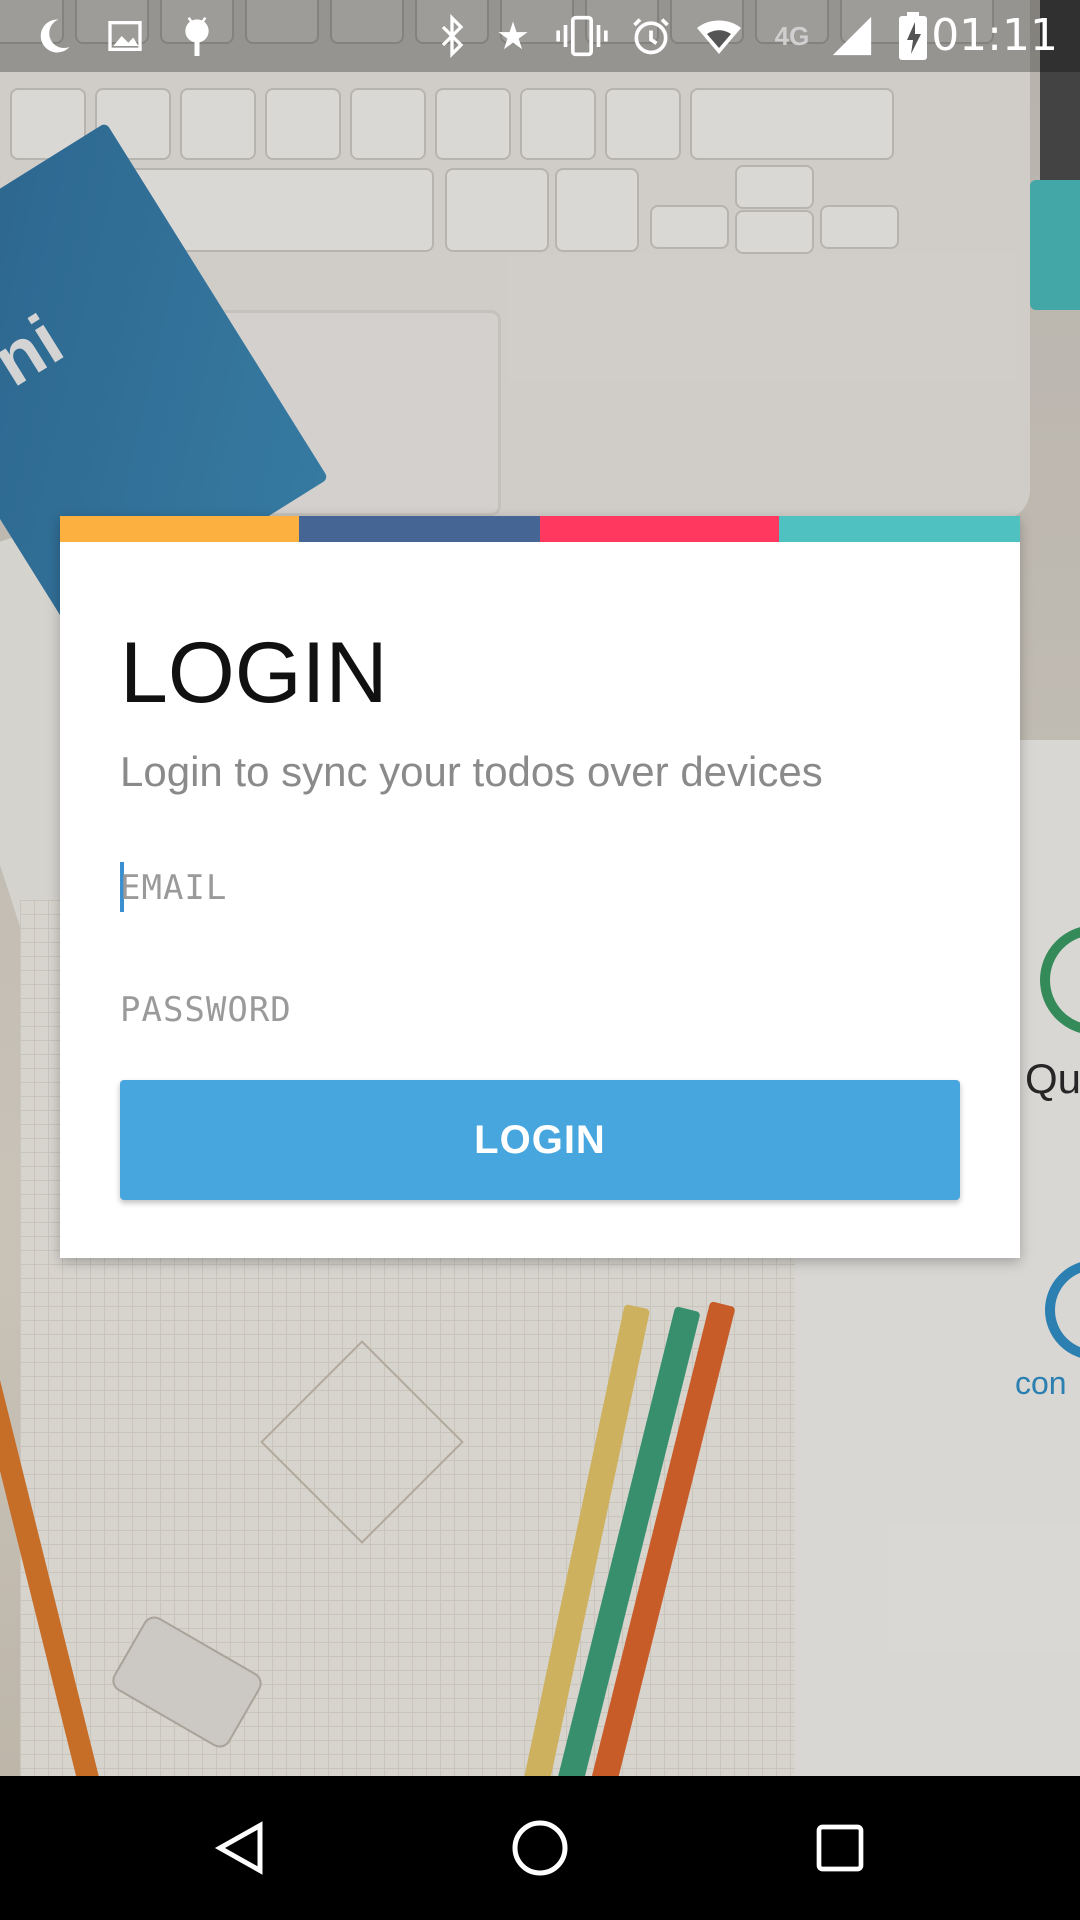 Image resolution: width=1080 pixels, height=1920 pixels. I want to click on star-icon: ★, so click(513, 36).